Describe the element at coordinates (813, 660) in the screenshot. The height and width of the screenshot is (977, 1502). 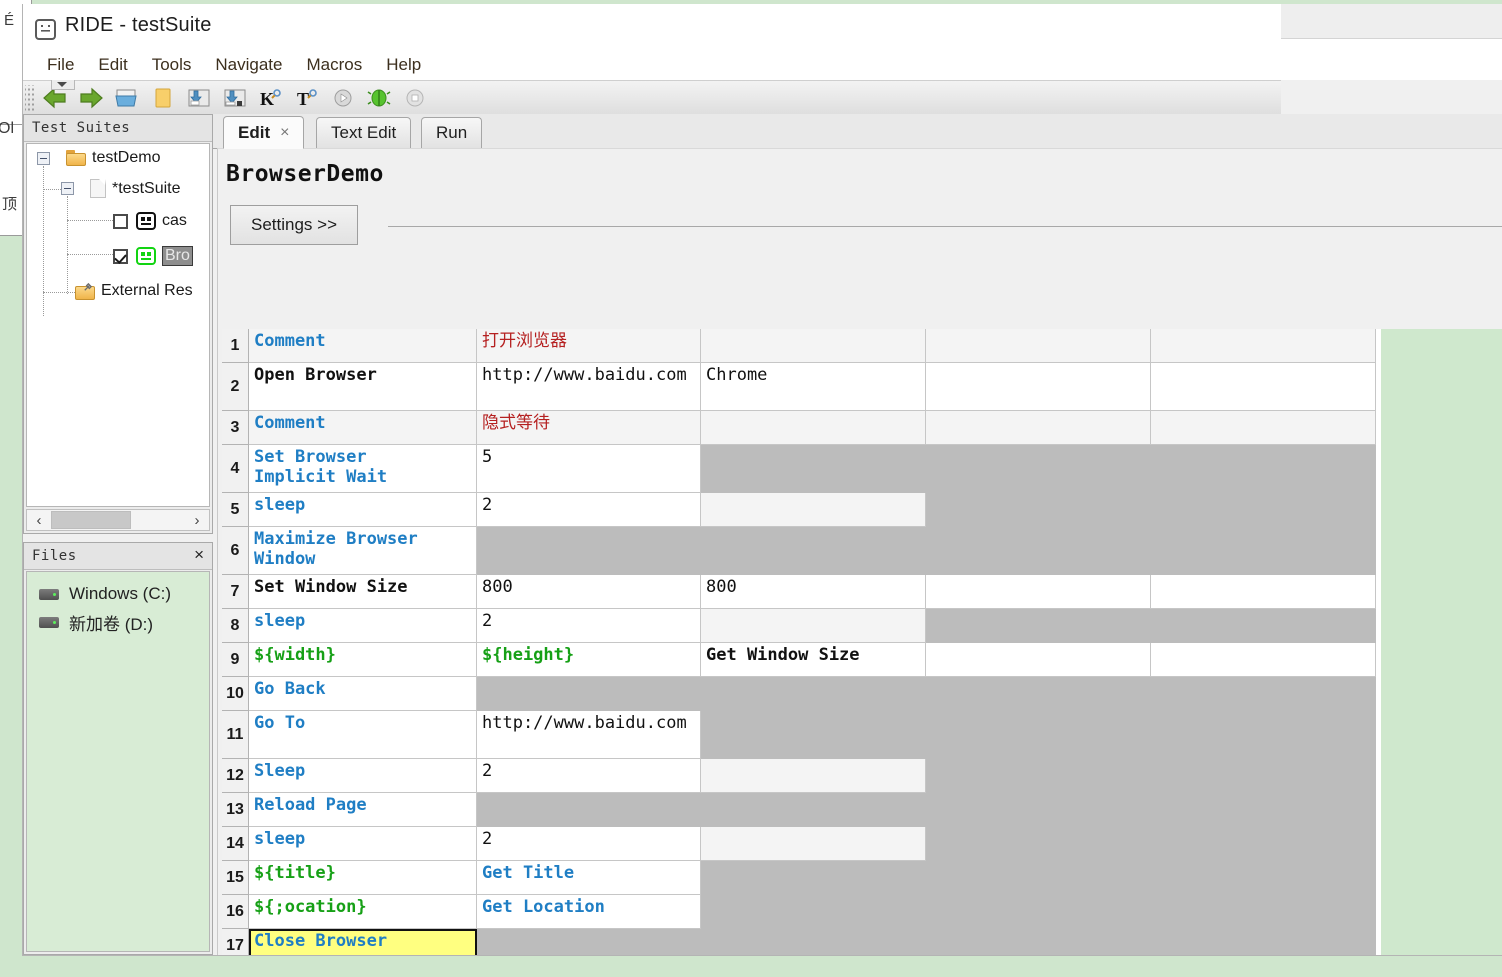
I see `grid-cell: Get Window Size` at that location.